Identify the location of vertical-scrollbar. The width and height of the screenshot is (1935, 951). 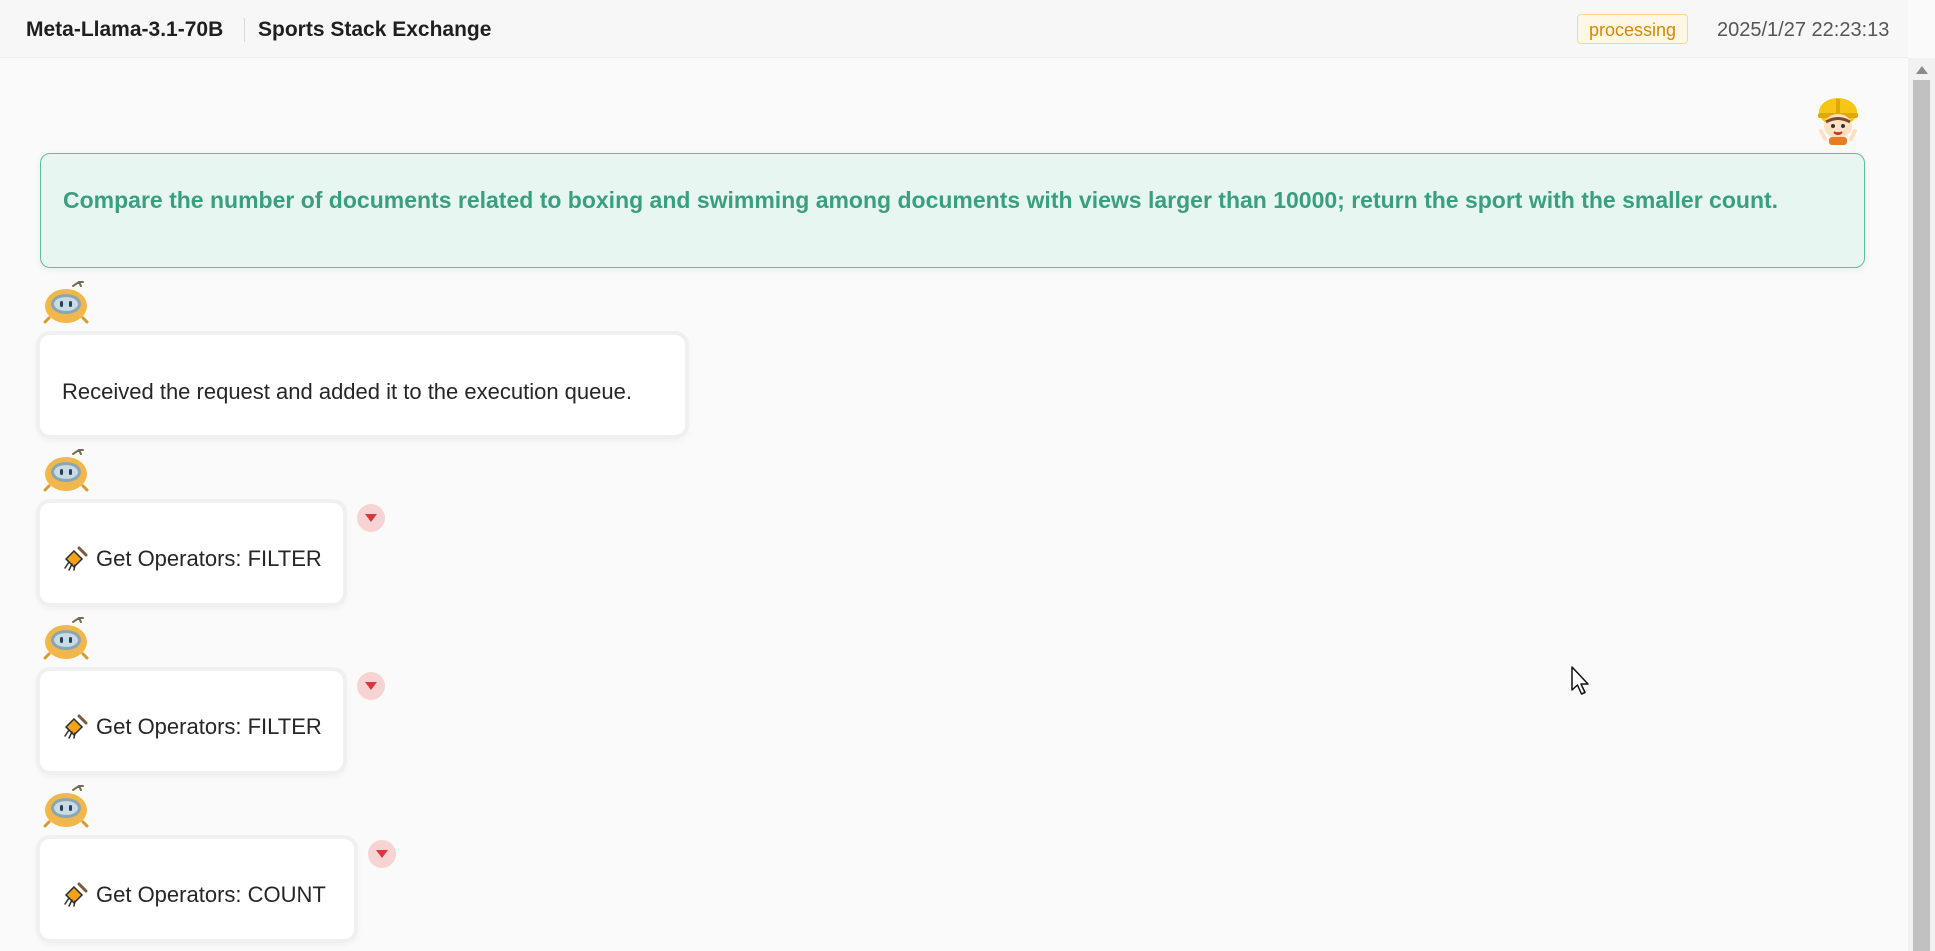
(1921, 504).